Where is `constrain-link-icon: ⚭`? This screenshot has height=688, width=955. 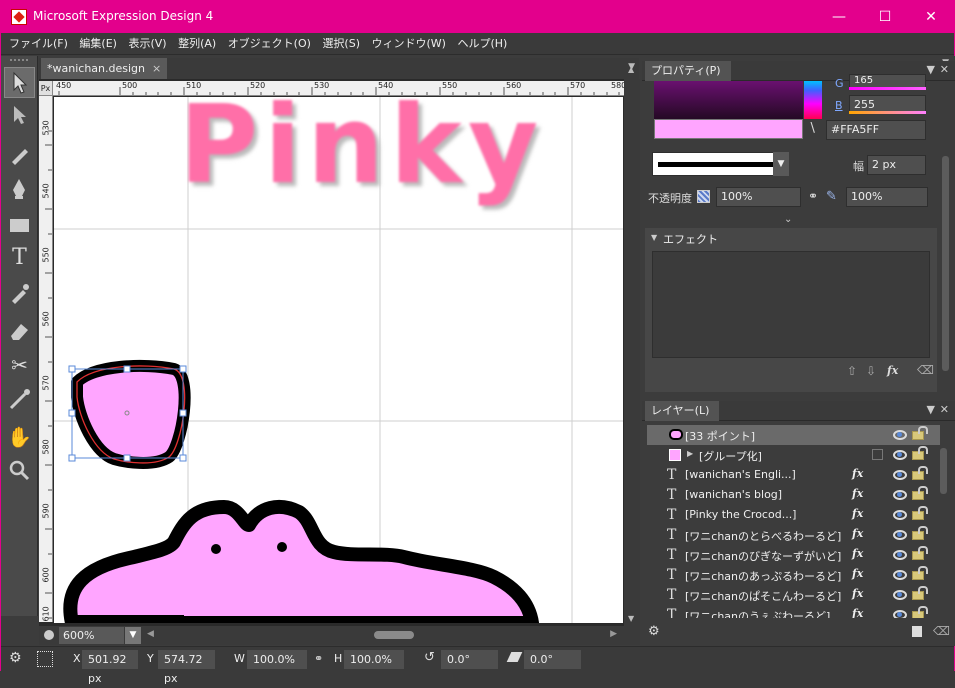
constrain-link-icon: ⚭ is located at coordinates (318, 658).